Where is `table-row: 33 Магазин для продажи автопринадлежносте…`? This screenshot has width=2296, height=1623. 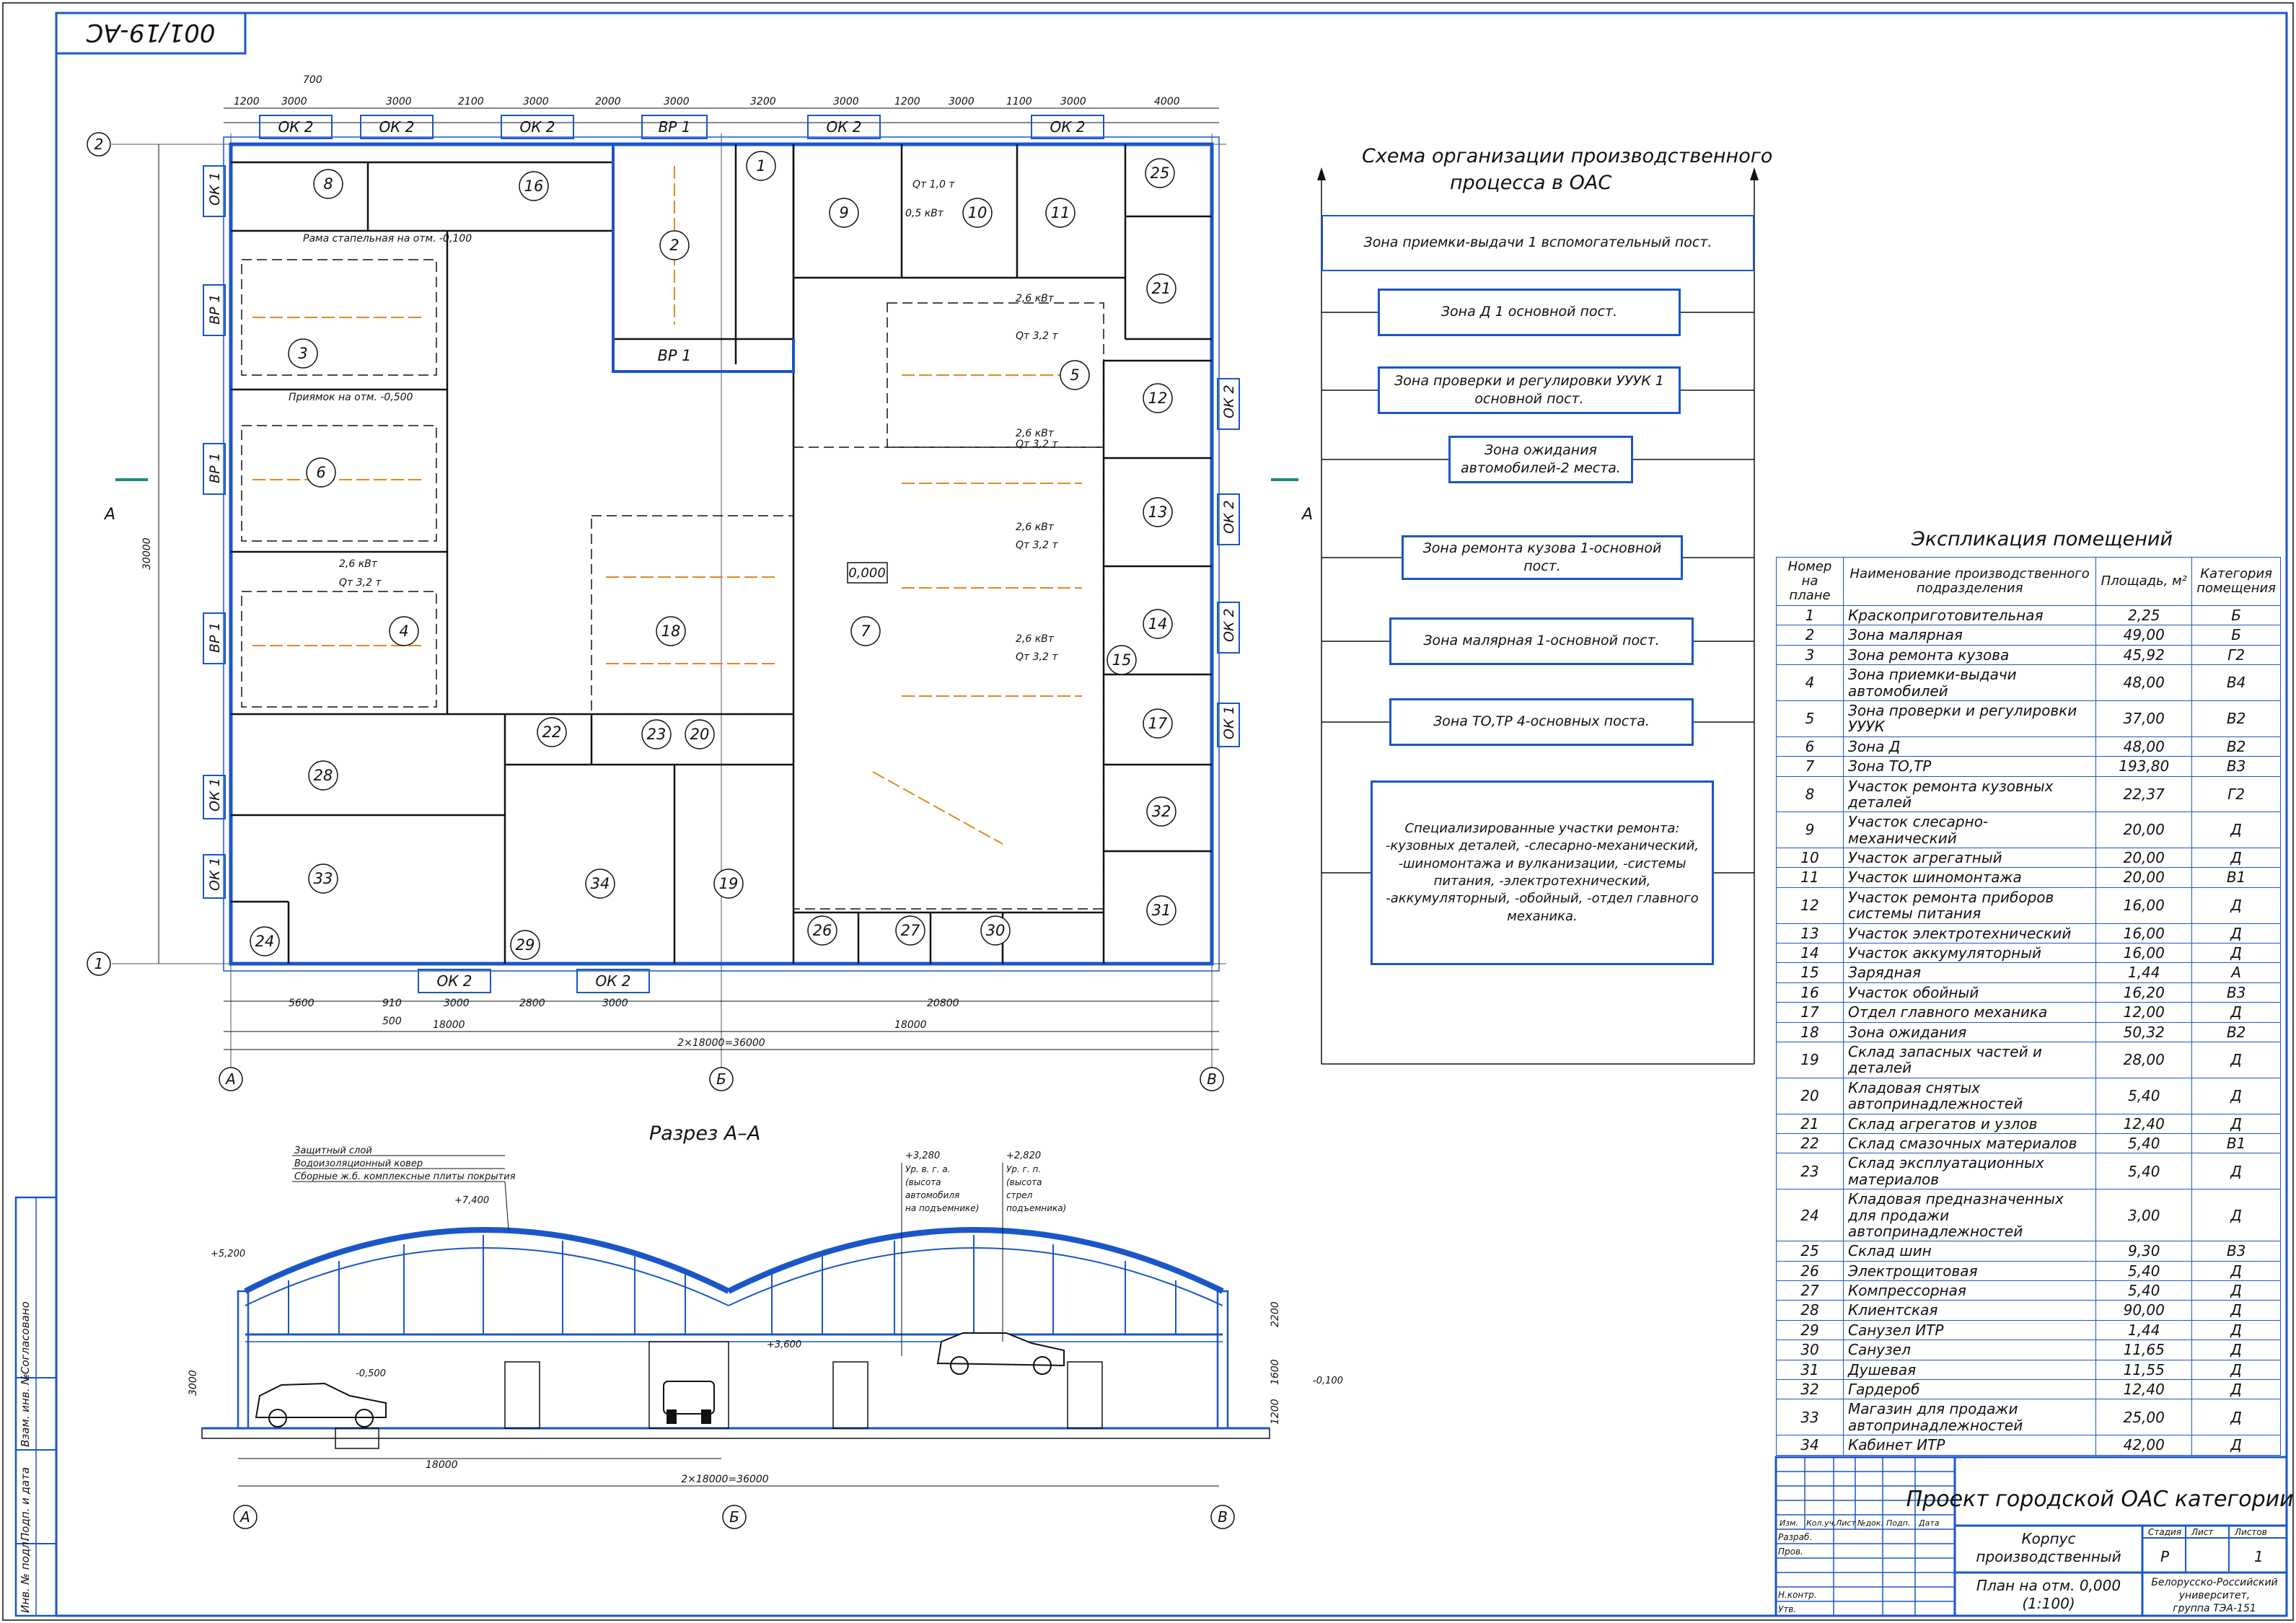
table-row: 33 Магазин для продажи автопринадлежносте… is located at coordinates (2029, 1417).